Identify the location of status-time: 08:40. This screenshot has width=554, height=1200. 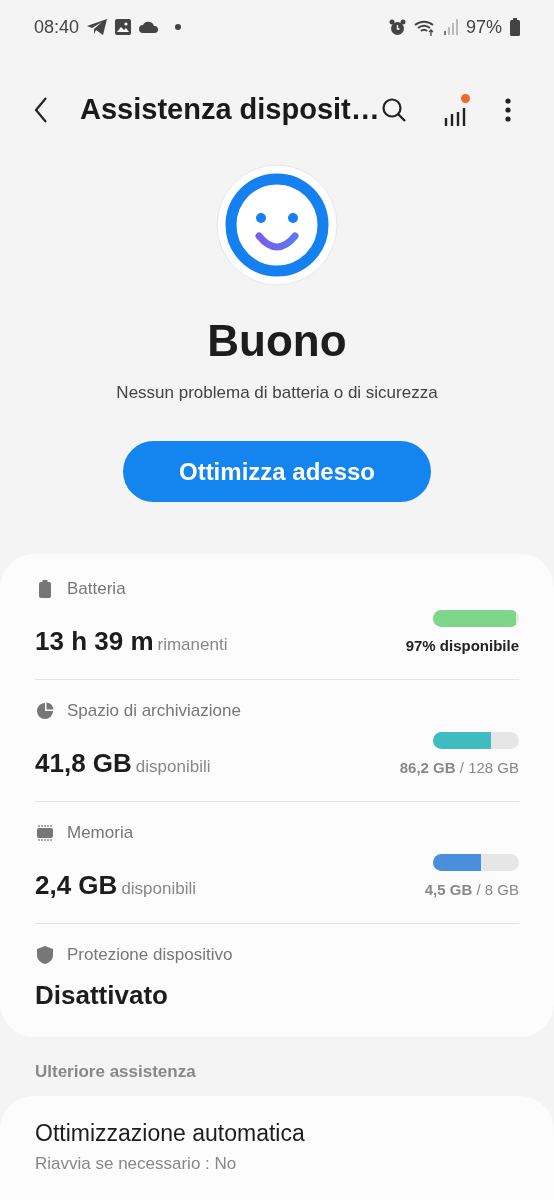
(57, 27).